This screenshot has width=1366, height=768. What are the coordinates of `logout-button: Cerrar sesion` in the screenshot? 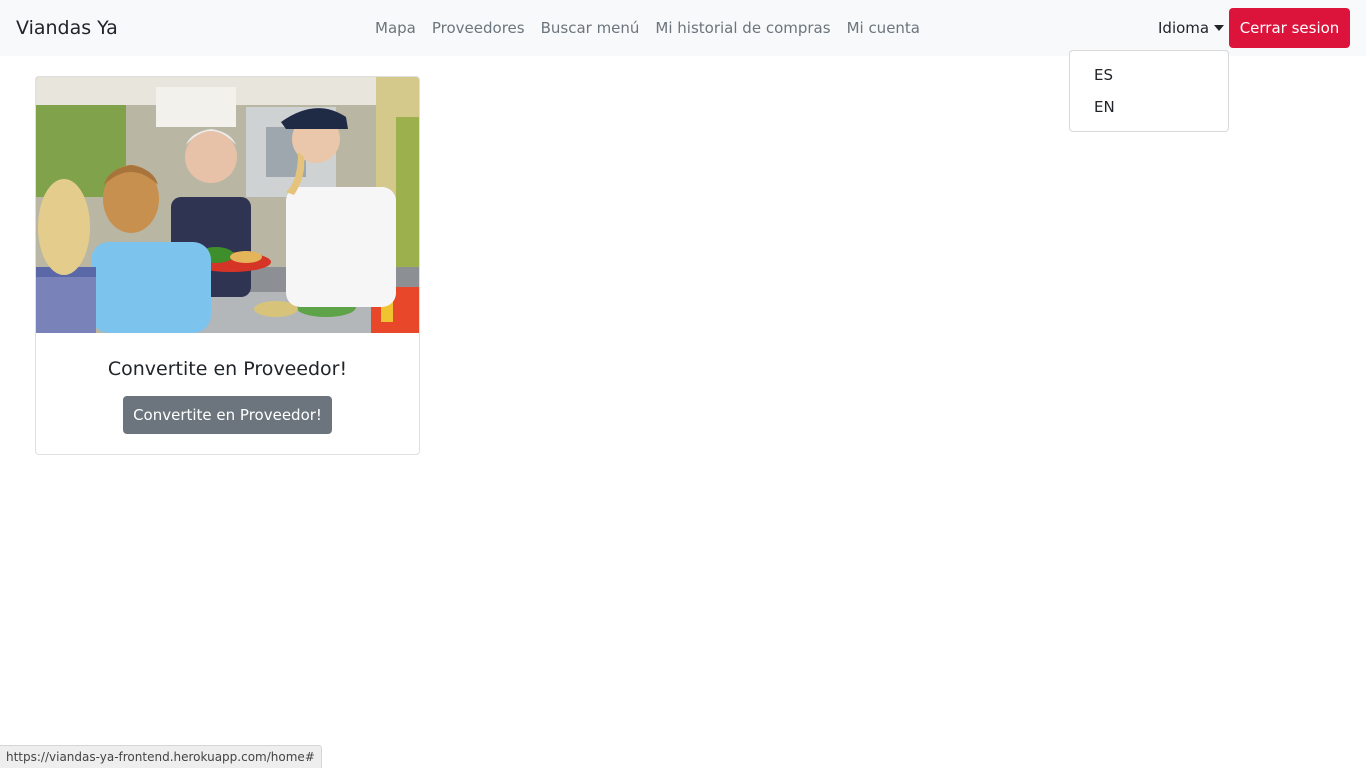 It's located at (1289, 28).